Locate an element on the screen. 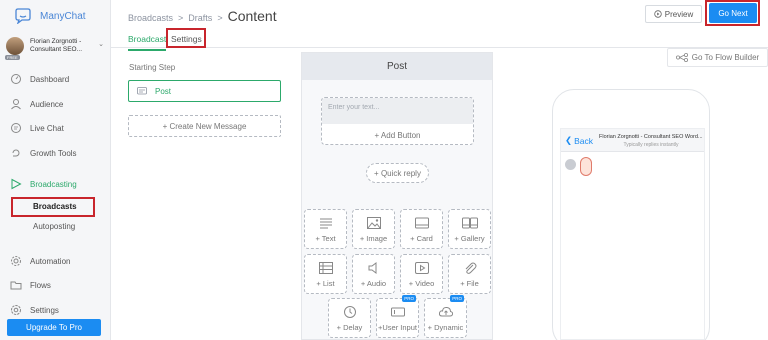 The width and height of the screenshot is (768, 340). breadcrumb: Broadcasts > Drafts > Content is located at coordinates (202, 16).